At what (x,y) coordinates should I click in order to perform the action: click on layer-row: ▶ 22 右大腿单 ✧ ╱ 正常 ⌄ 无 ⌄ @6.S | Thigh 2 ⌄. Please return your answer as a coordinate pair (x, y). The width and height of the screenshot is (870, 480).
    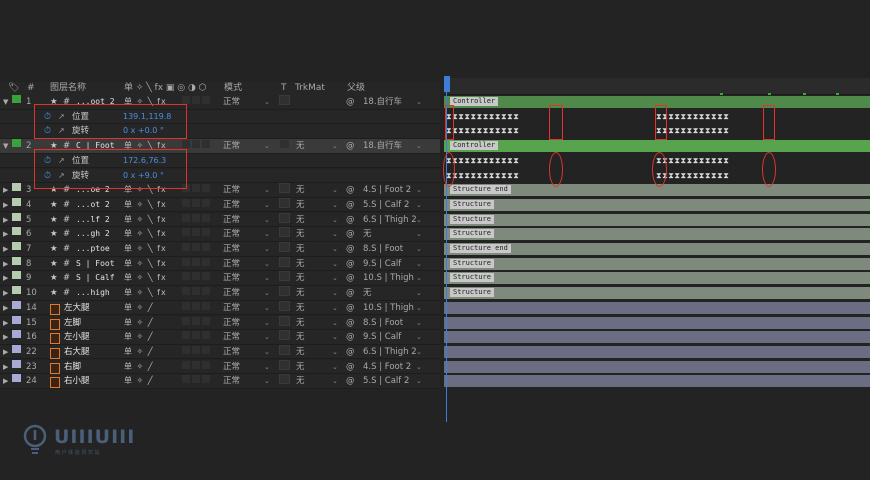
    Looking at the image, I should click on (435, 352).